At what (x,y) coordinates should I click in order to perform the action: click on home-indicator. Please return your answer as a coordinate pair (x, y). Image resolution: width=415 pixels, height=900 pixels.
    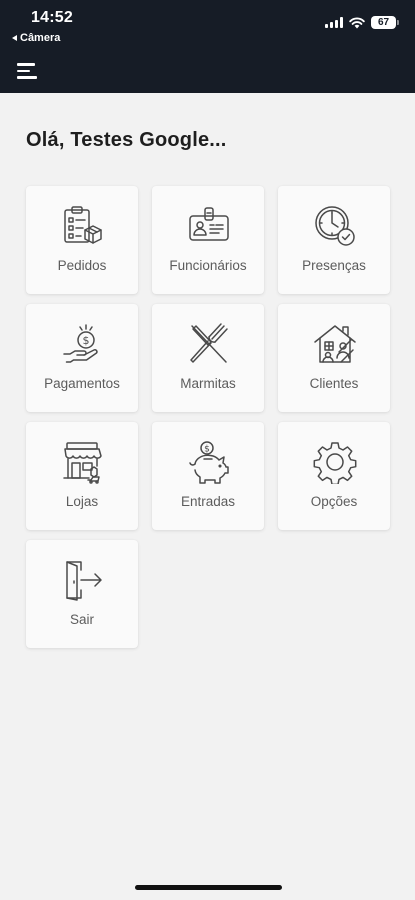
    Looking at the image, I should click on (208, 887).